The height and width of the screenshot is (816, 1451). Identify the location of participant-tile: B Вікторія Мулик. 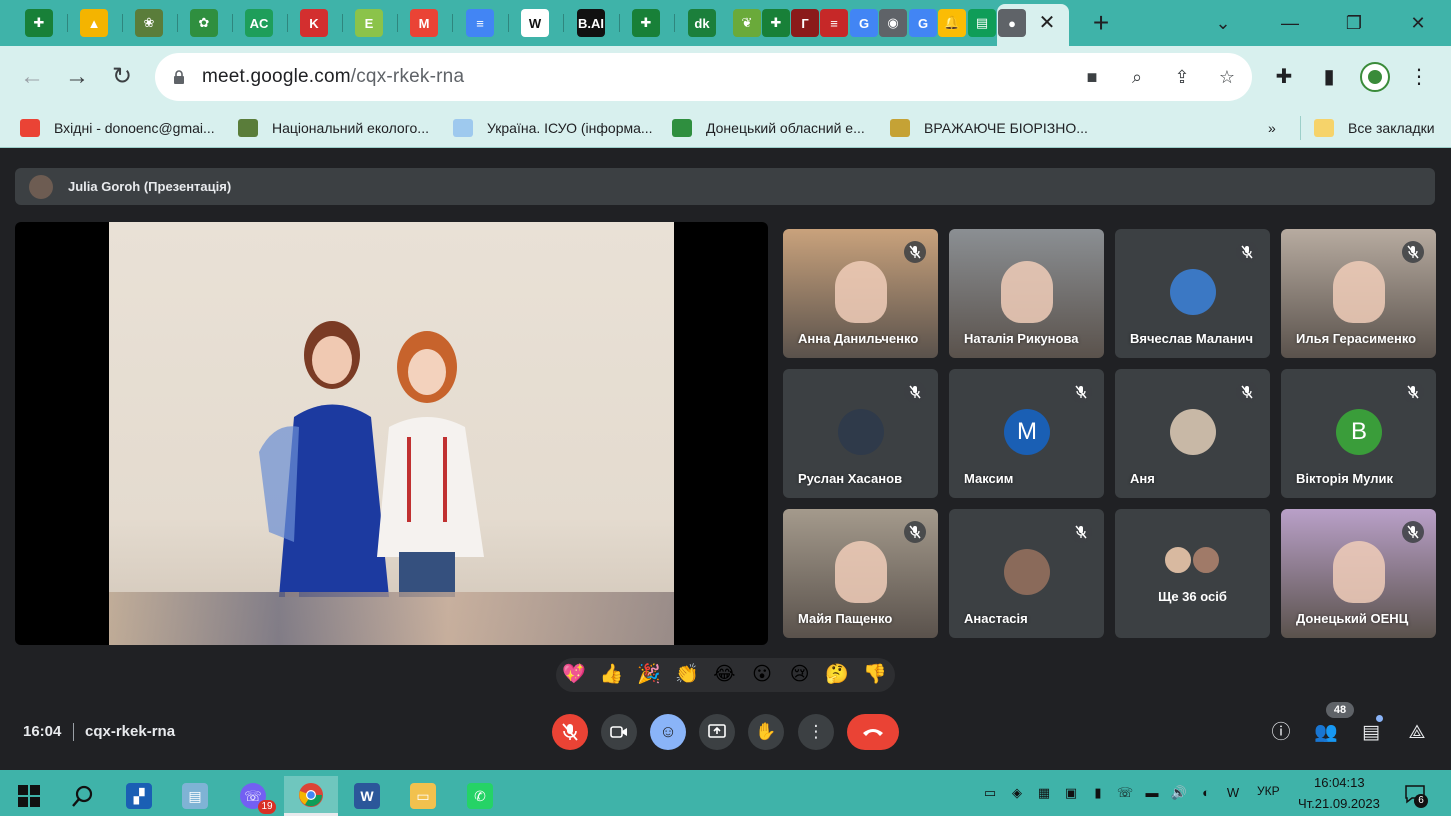
(1358, 433).